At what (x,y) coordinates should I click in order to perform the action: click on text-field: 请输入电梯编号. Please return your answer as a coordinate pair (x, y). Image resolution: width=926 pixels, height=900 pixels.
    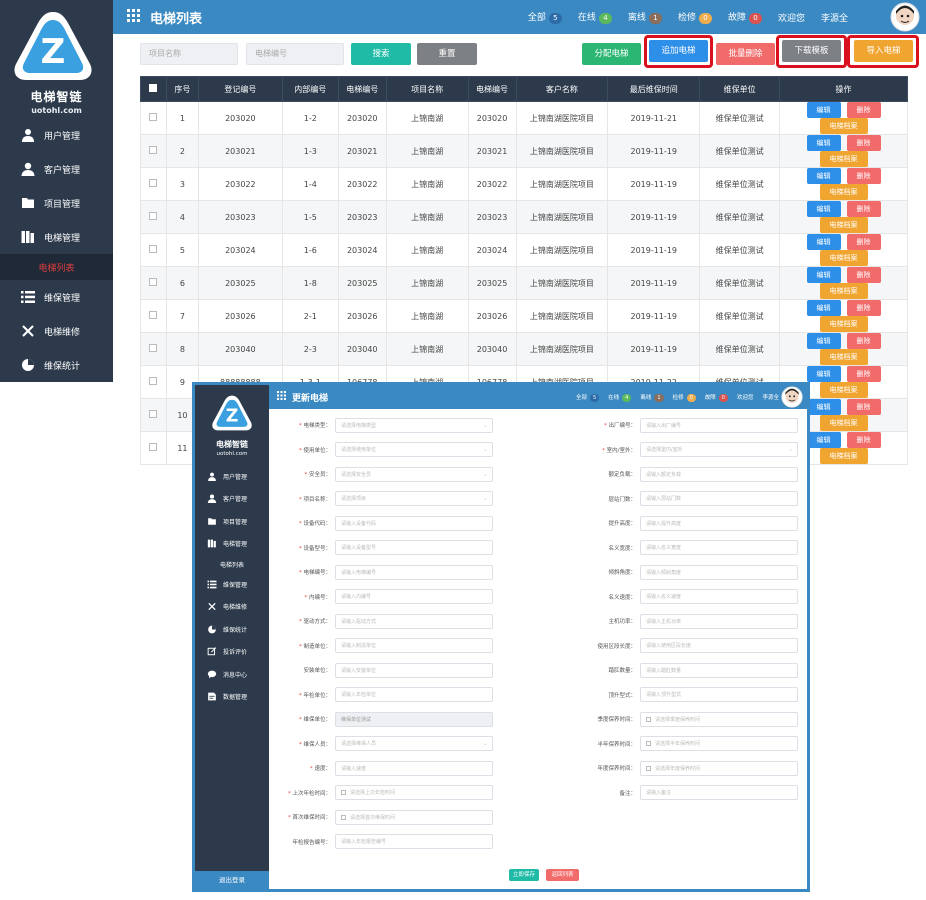
    Looking at the image, I should click on (414, 572).